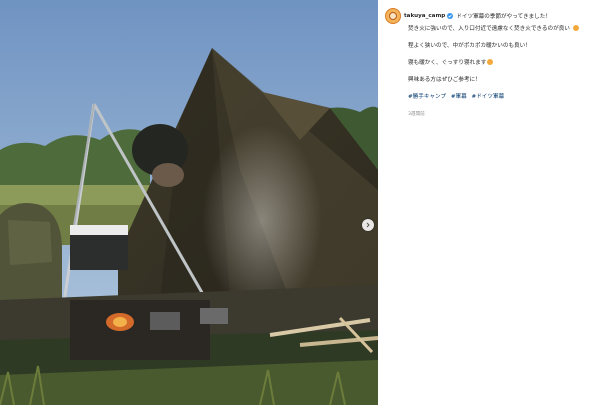 The height and width of the screenshot is (405, 600). Describe the element at coordinates (424, 16) in the screenshot. I see `username: takuya_camp` at that location.